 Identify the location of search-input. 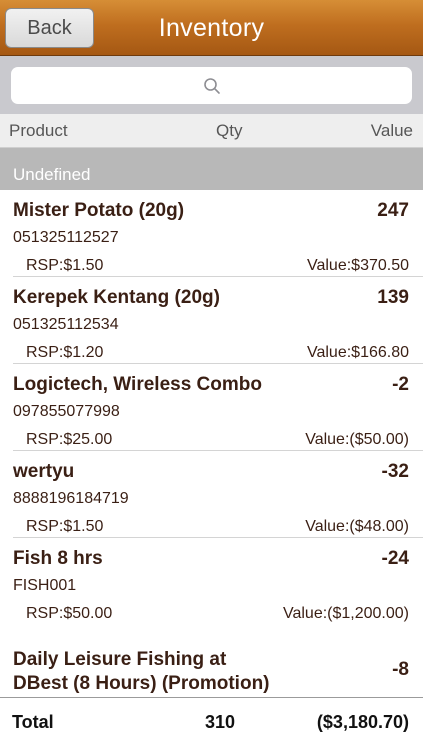
(211, 85).